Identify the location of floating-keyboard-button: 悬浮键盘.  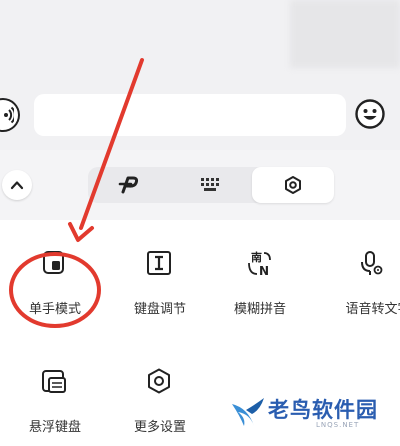
(55, 401).